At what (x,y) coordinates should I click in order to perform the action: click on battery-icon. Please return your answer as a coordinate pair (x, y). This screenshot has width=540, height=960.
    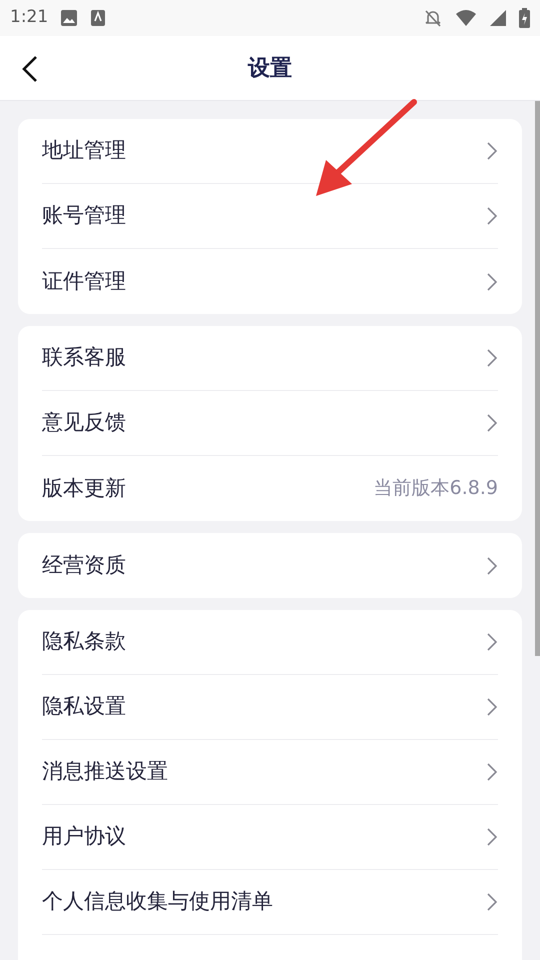
    Looking at the image, I should click on (524, 18).